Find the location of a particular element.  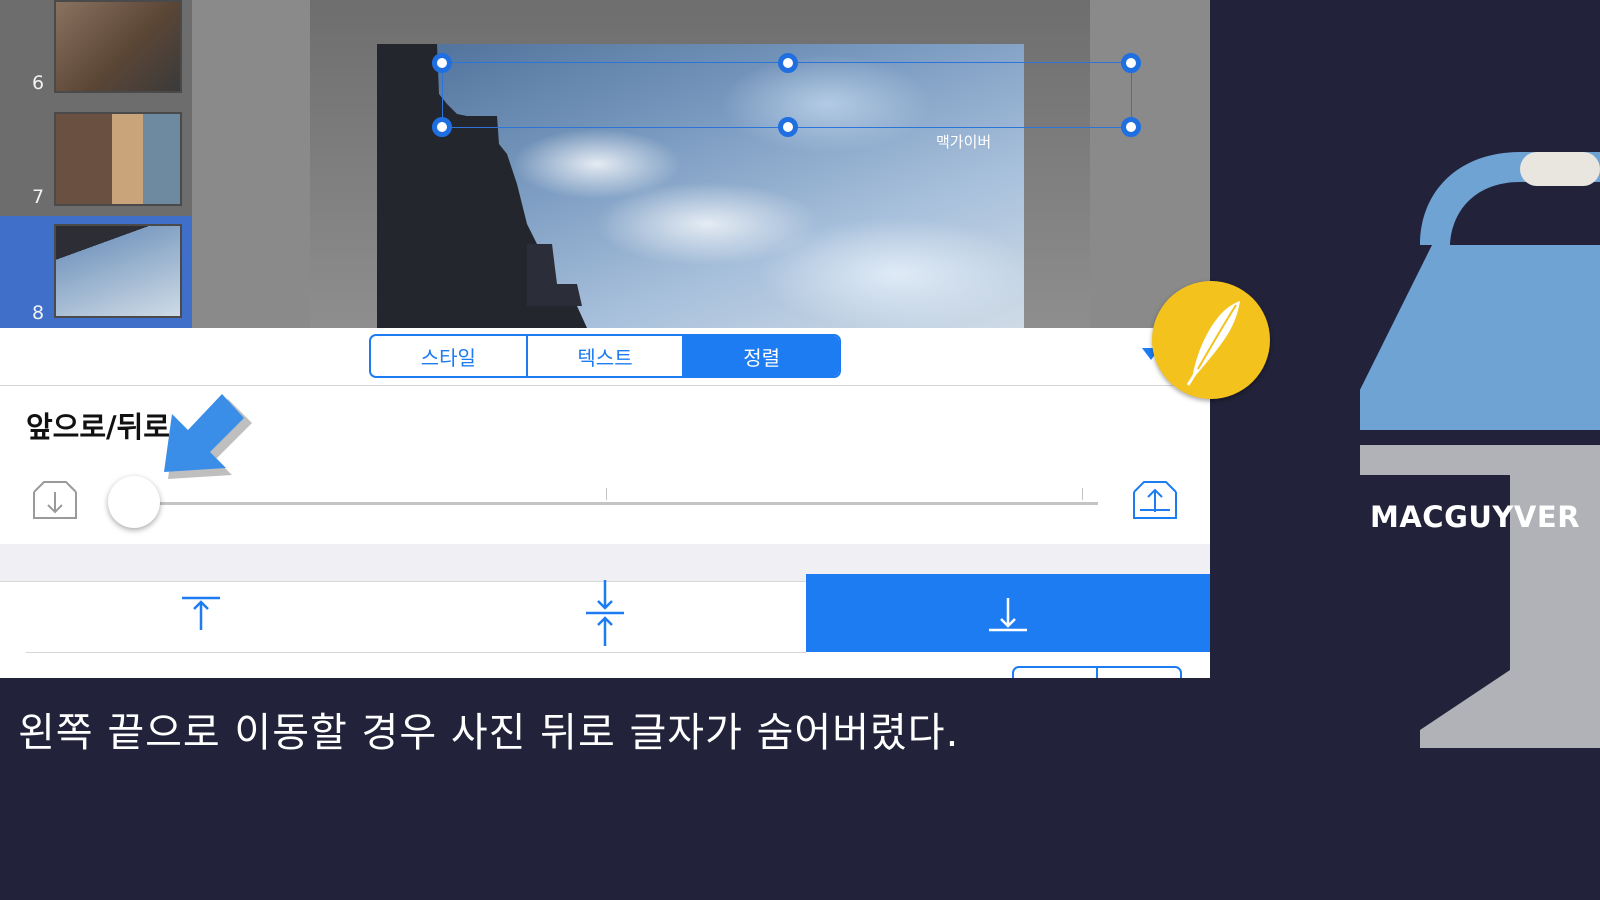

bring-to-front-icon is located at coordinates (1155, 500).